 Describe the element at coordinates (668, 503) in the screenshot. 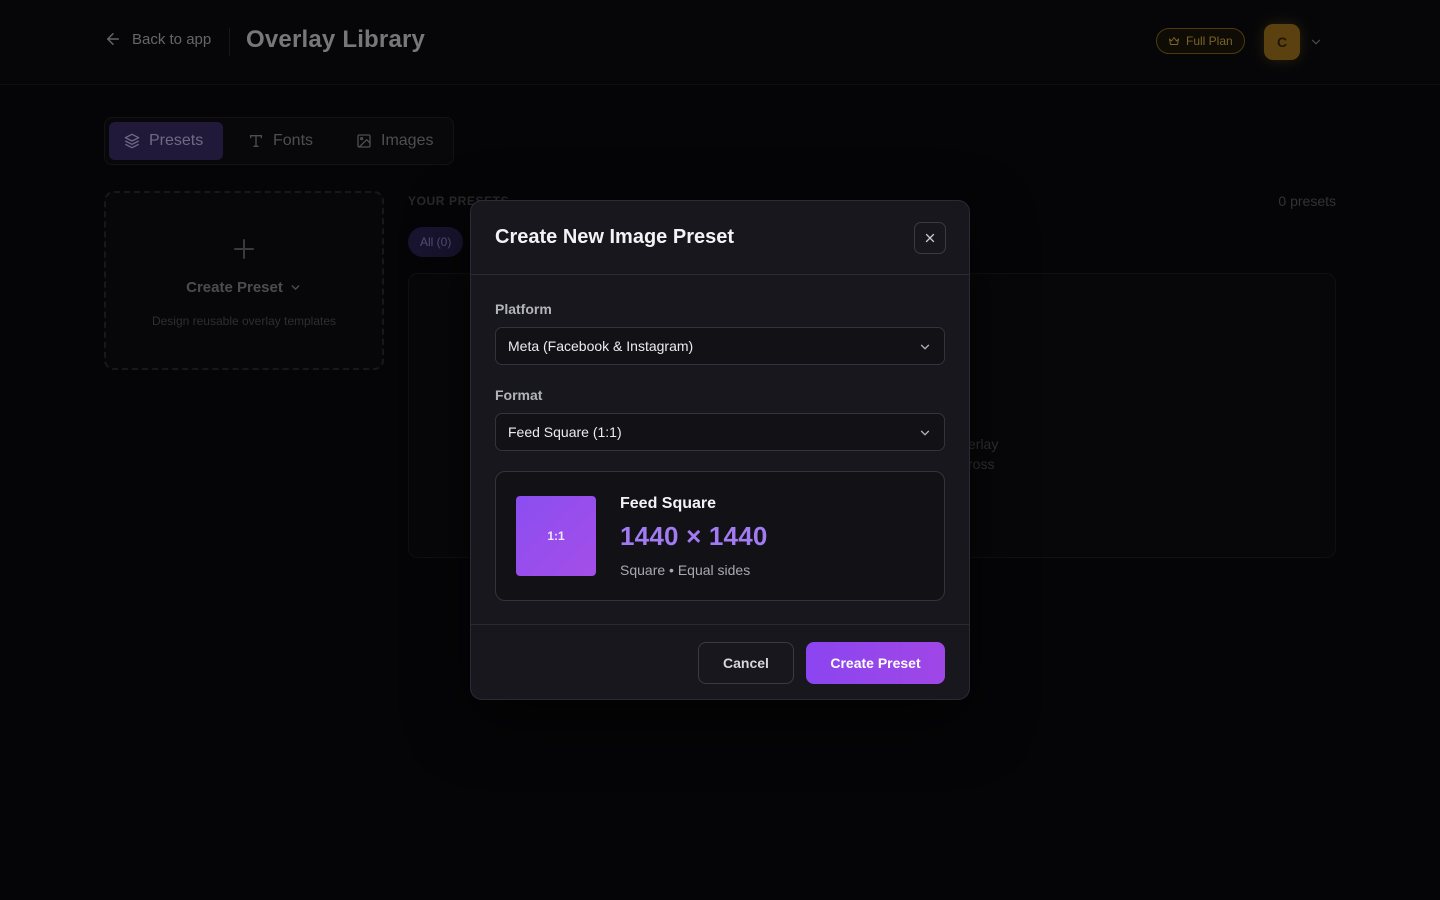

I see `format-name: Feed Square` at that location.